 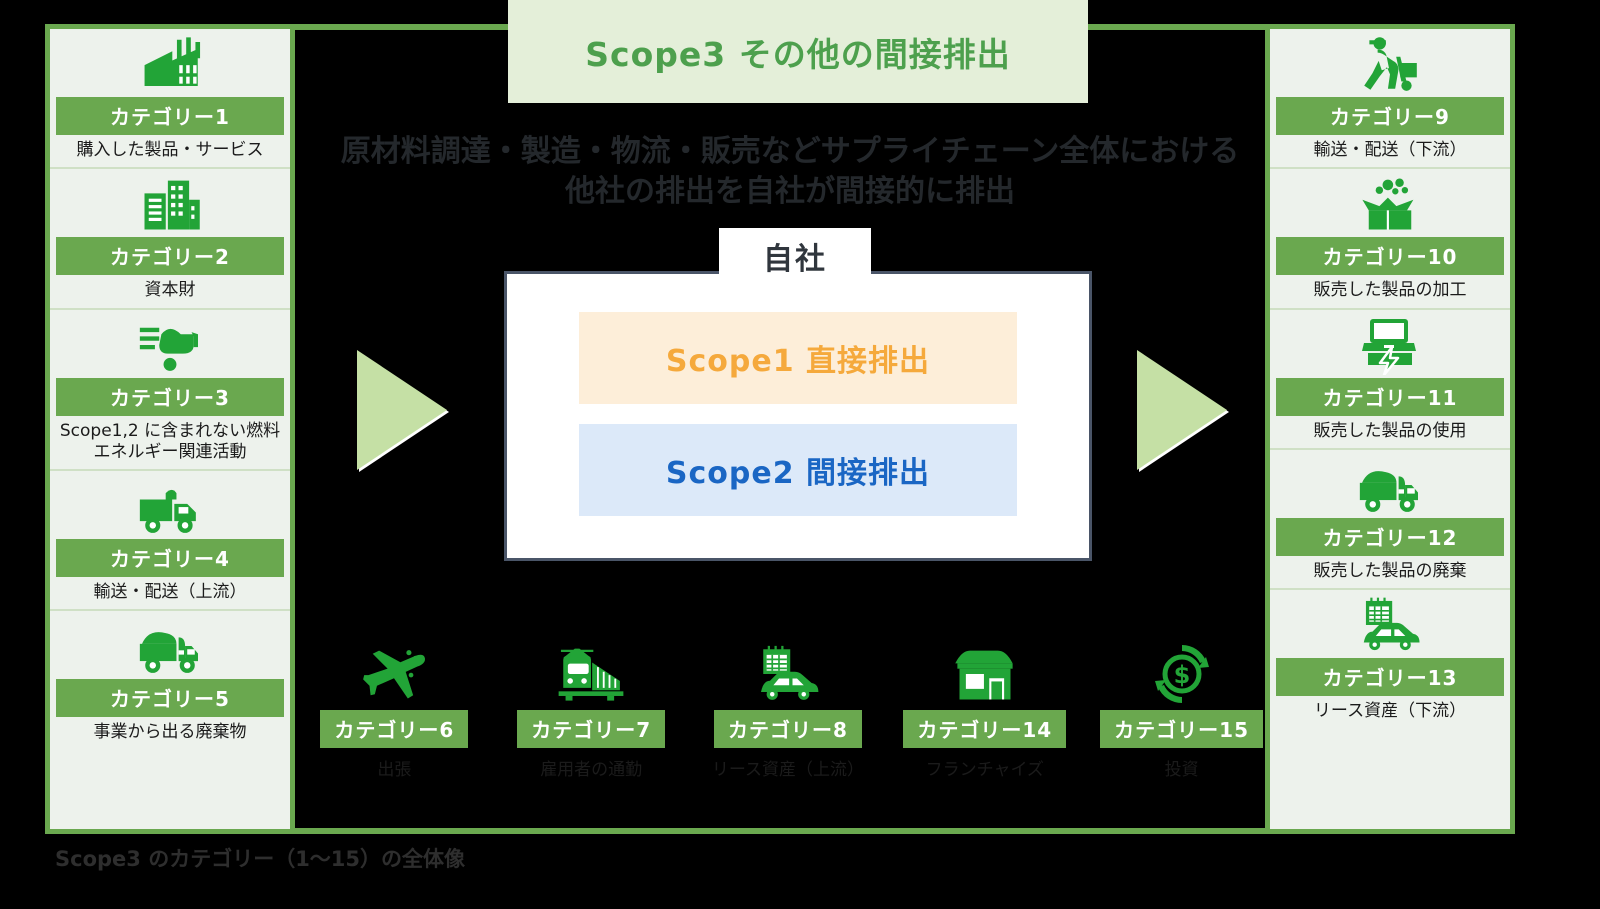 I want to click on open-box-icon, so click(x=1390, y=204).